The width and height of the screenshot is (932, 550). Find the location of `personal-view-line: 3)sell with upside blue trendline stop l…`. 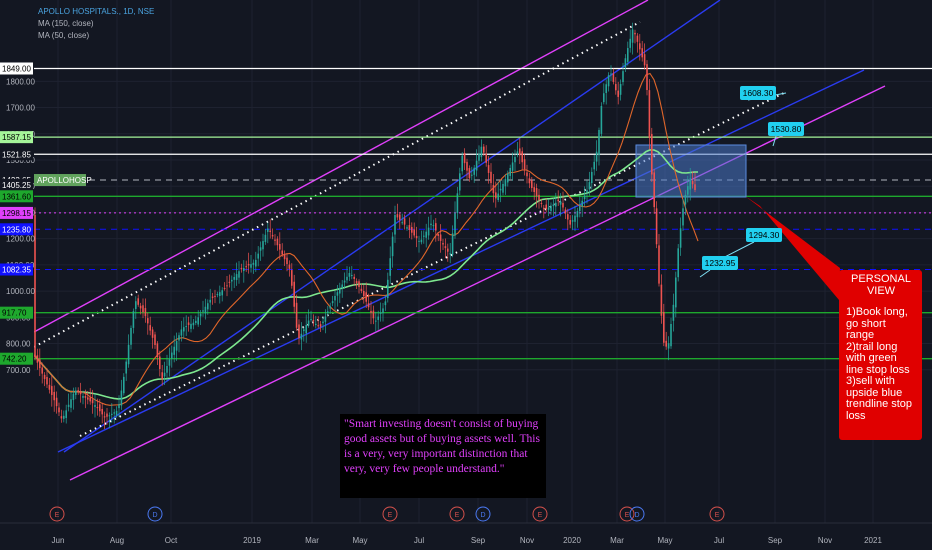

personal-view-line: 3)sell with upside blue trendline stop l… is located at coordinates (879, 398).